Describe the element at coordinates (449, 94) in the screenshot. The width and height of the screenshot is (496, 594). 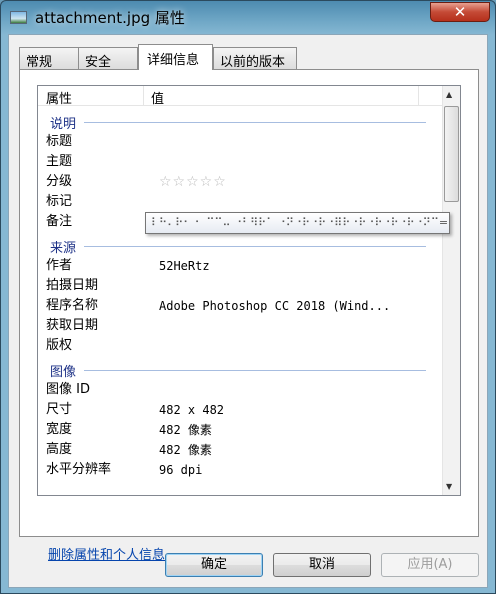
I see `scroll-up-arrow-icon: ▲` at that location.